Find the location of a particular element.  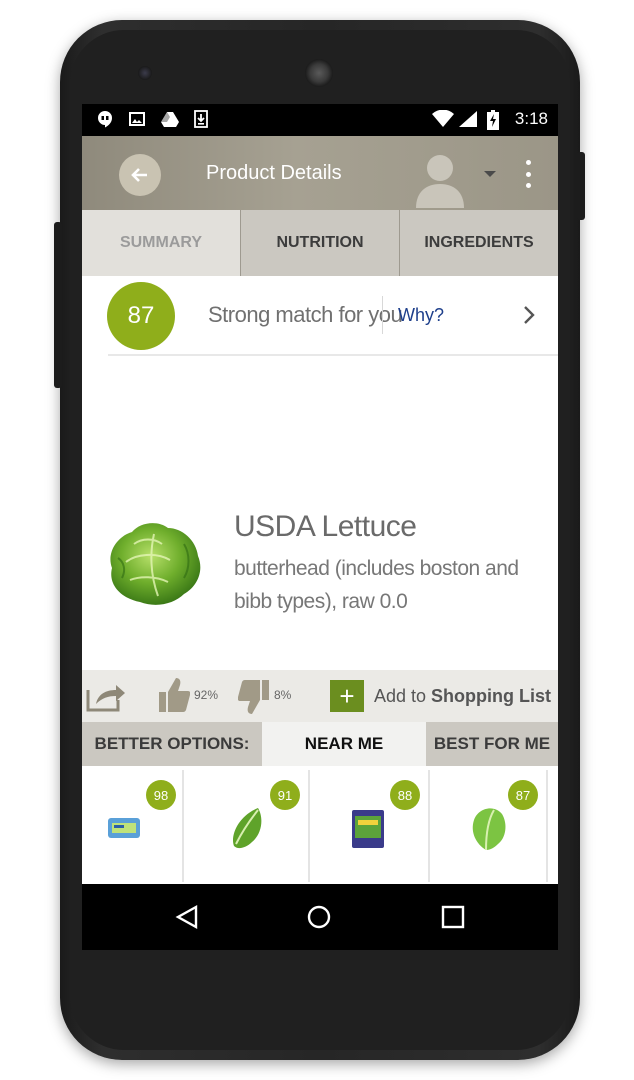

drive-icon is located at coordinates (169, 119).